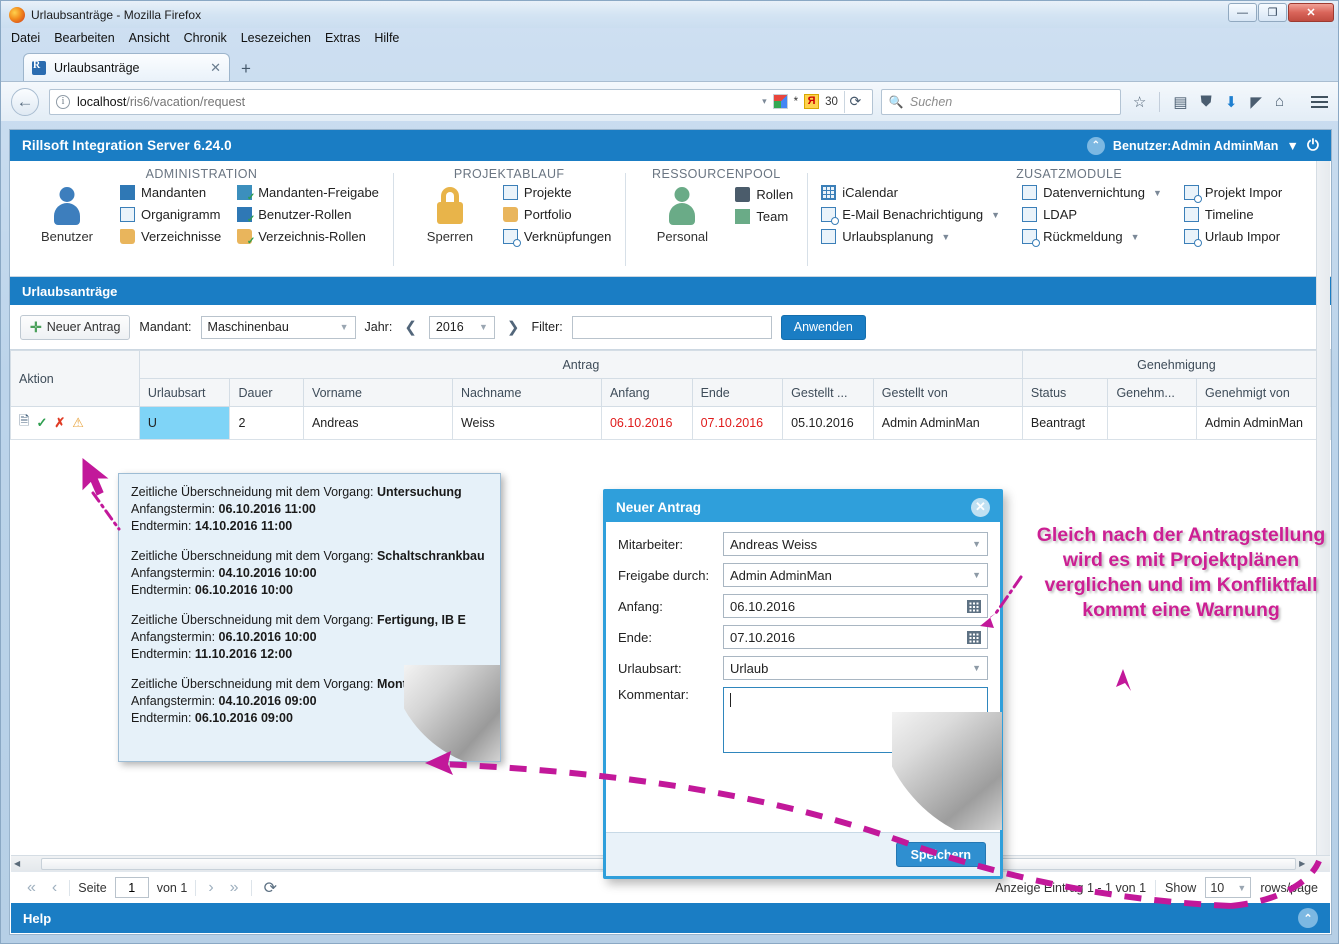 The height and width of the screenshot is (945, 1339). Describe the element at coordinates (75, 327) in the screenshot. I see `new-request-button: ✛ Neuer Antrag` at that location.